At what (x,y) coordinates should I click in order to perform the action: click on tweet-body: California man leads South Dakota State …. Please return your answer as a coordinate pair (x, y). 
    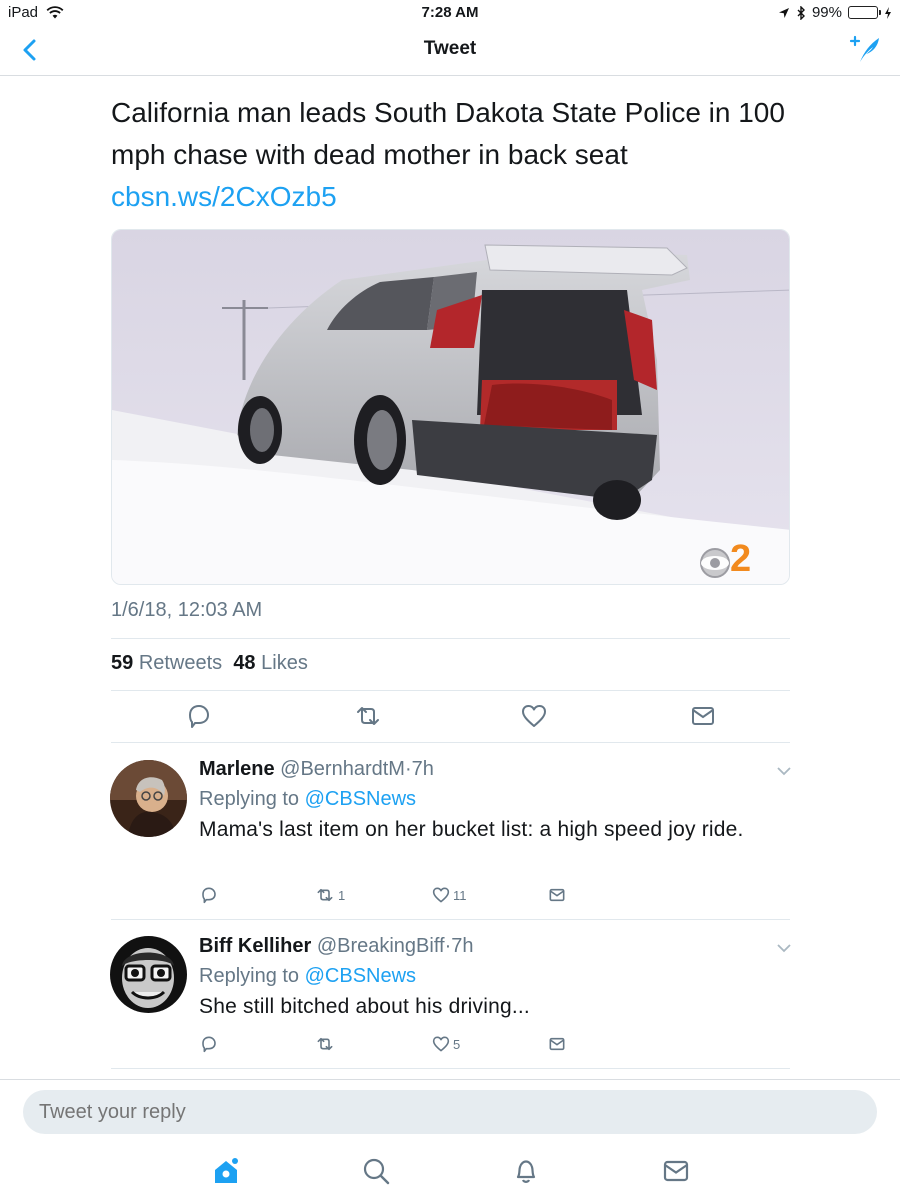
    Looking at the image, I should click on (448, 133).